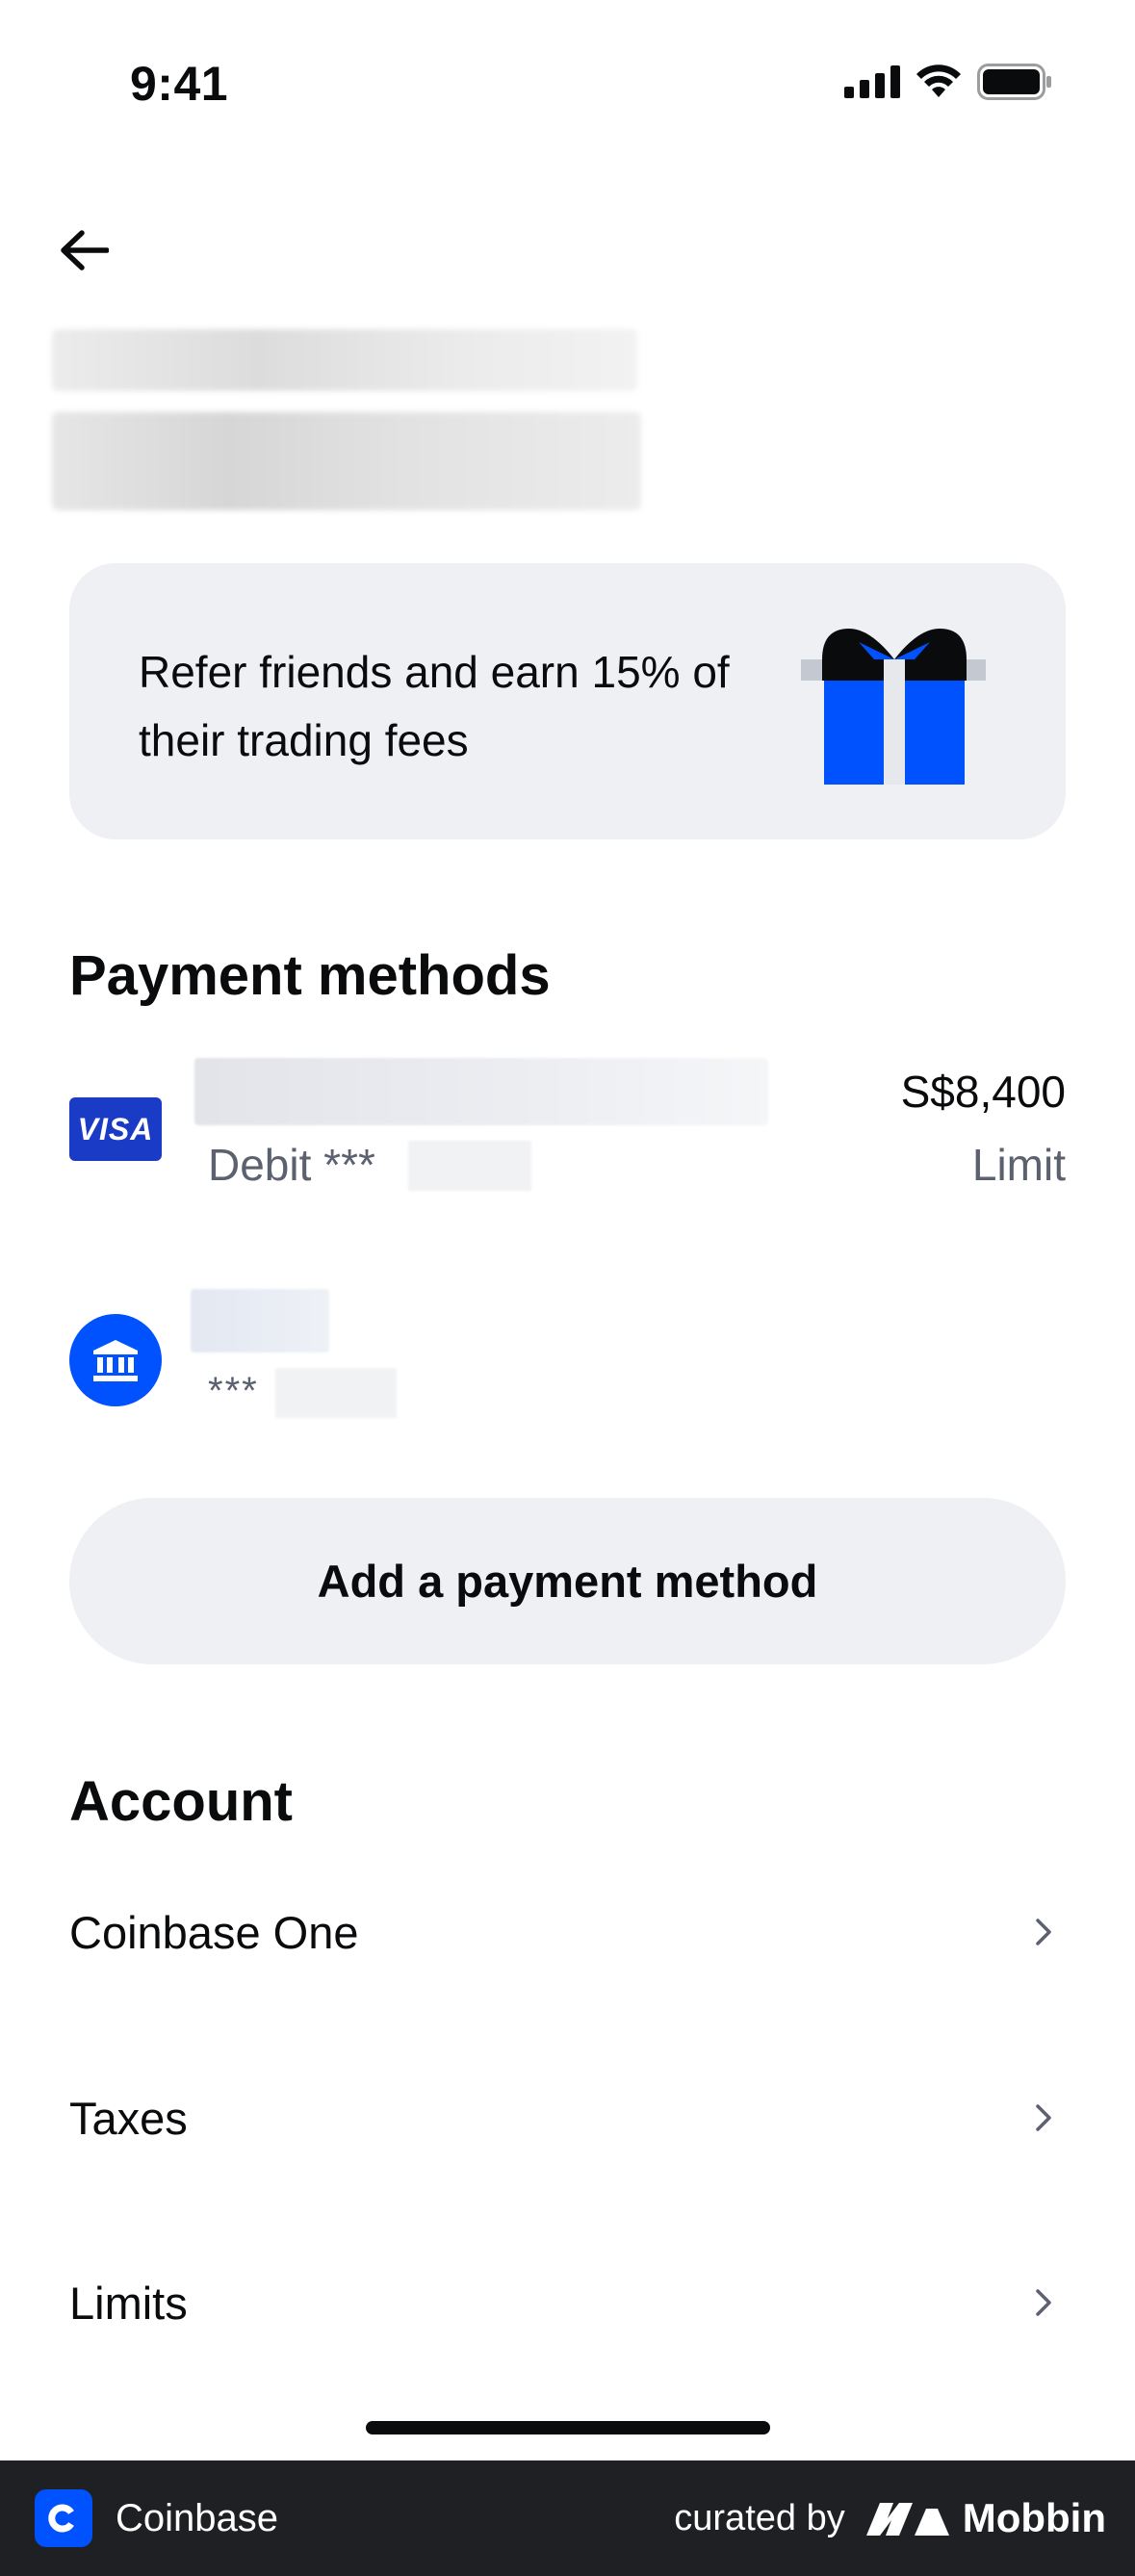 The image size is (1135, 2576). What do you see at coordinates (481, 1092) in the screenshot?
I see `card-name-redacted` at bounding box center [481, 1092].